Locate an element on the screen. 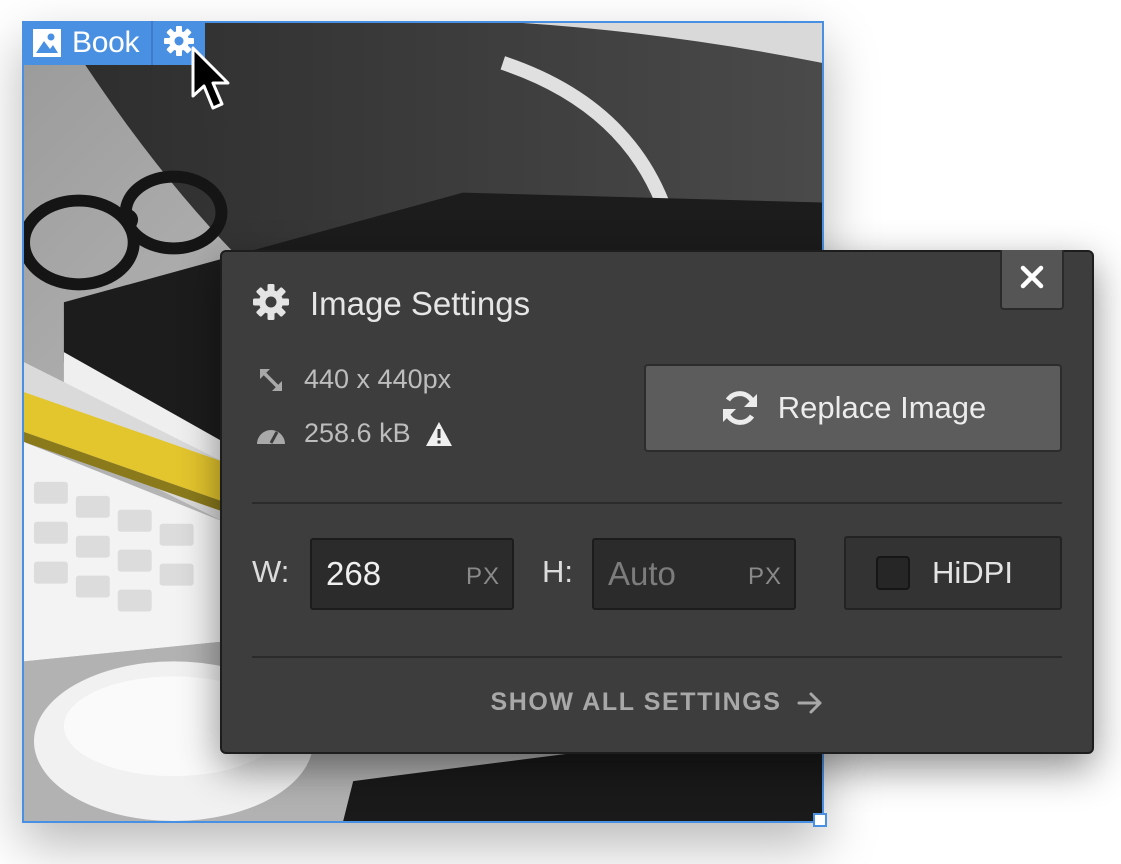 The image size is (1121, 864). panel-title: Image Settings is located at coordinates (420, 303).